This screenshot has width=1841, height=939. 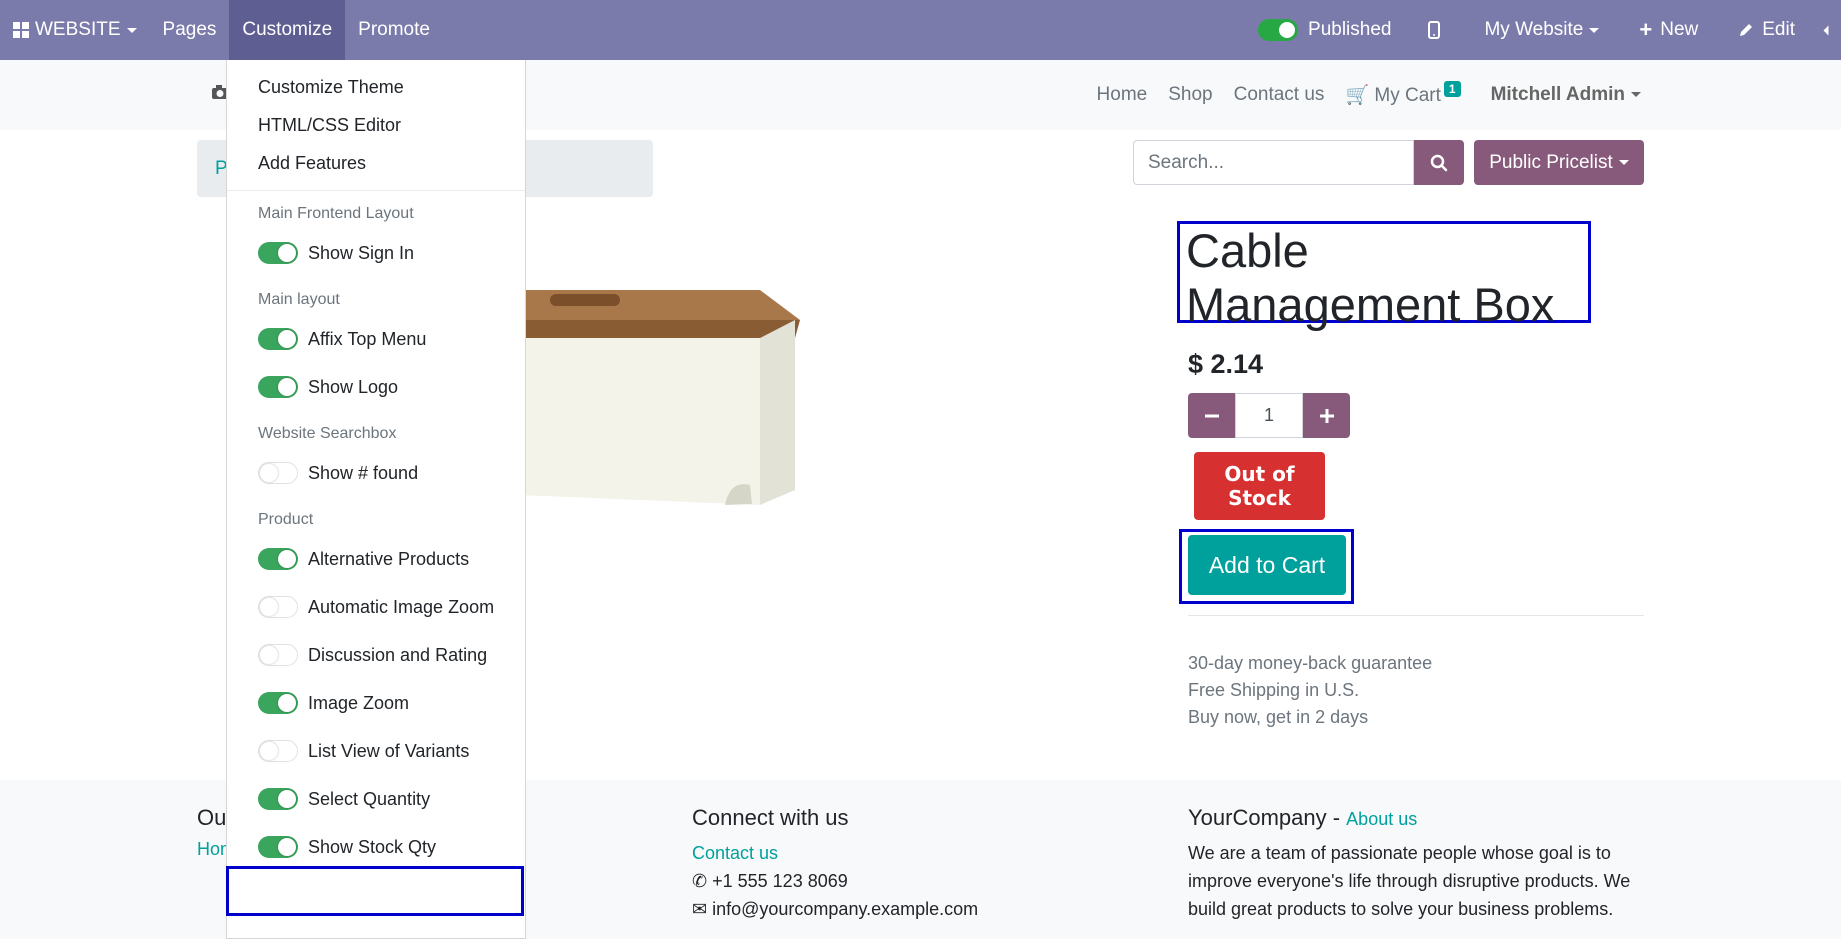 I want to click on increase-qty-button, so click(x=1326, y=415).